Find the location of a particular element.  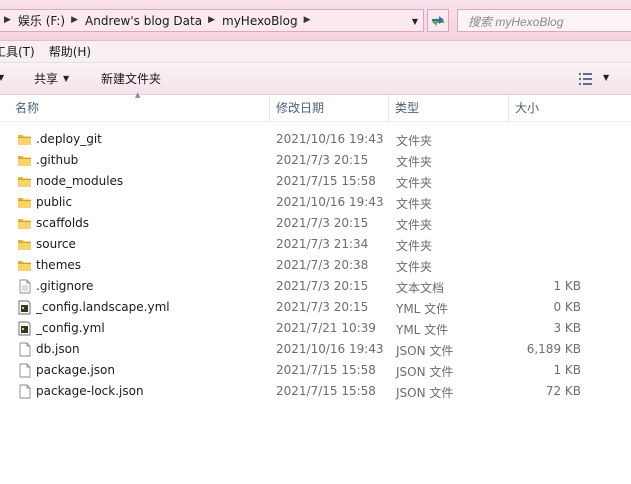

file-name: node_modules is located at coordinates (80, 181).